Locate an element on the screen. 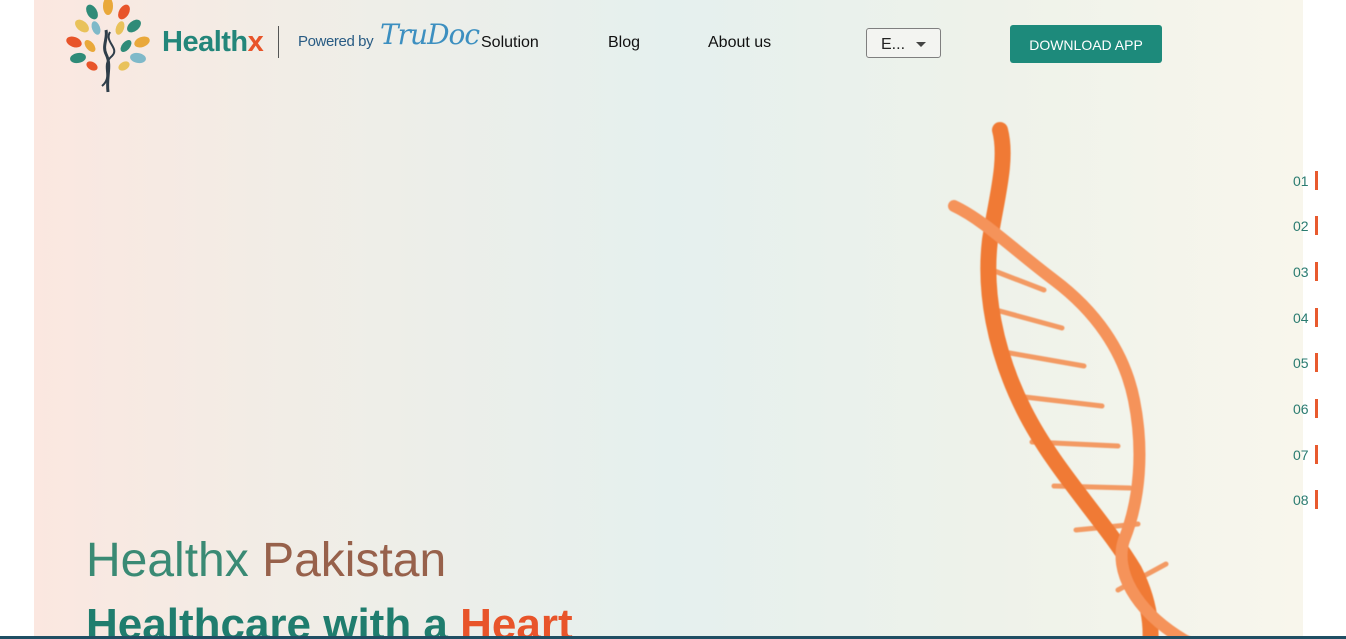 The height and width of the screenshot is (639, 1346). slide-indicator: 04 is located at coordinates (1308, 318).